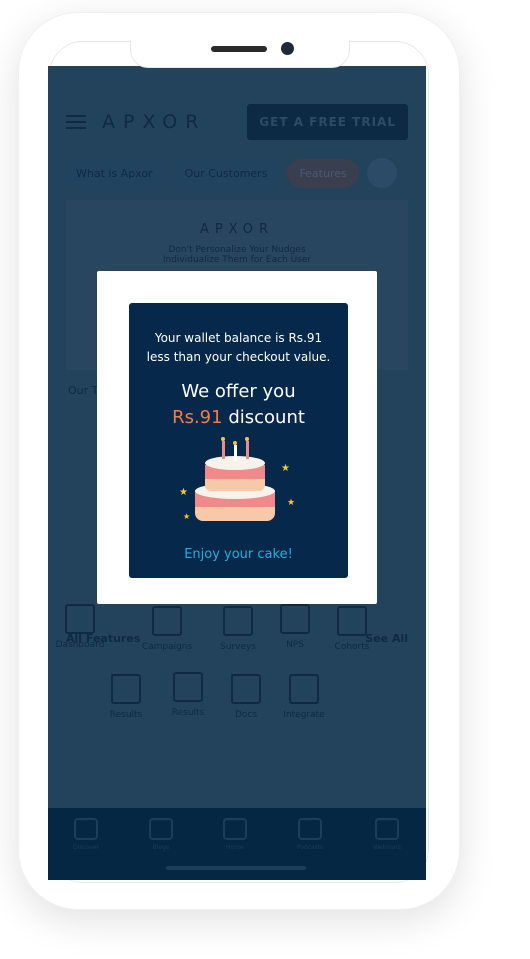 This screenshot has height=959, width=530. Describe the element at coordinates (246, 715) in the screenshot. I see `feature-label: Docs` at that location.